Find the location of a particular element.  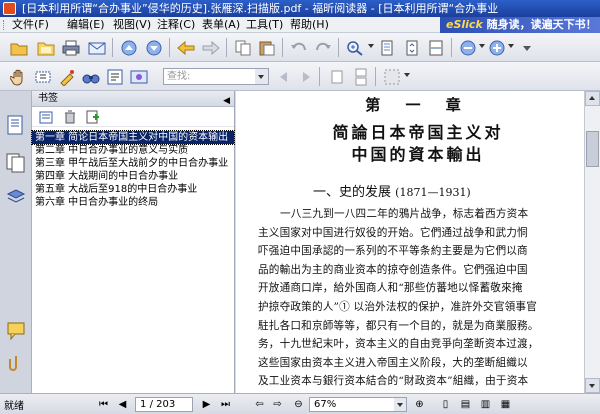

find-text-icon is located at coordinates (115, 76).